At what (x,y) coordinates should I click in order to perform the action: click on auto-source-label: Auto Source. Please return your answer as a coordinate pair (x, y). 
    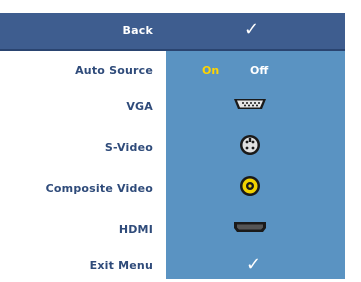
    Looking at the image, I should click on (114, 70).